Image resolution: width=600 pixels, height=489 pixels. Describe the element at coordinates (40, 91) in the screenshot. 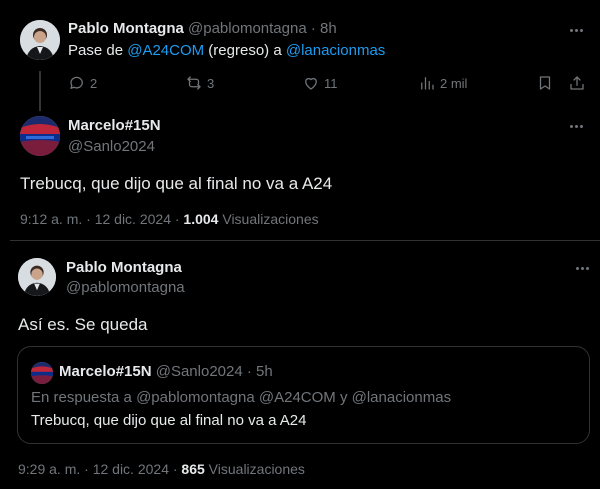

I see `thread-line` at that location.